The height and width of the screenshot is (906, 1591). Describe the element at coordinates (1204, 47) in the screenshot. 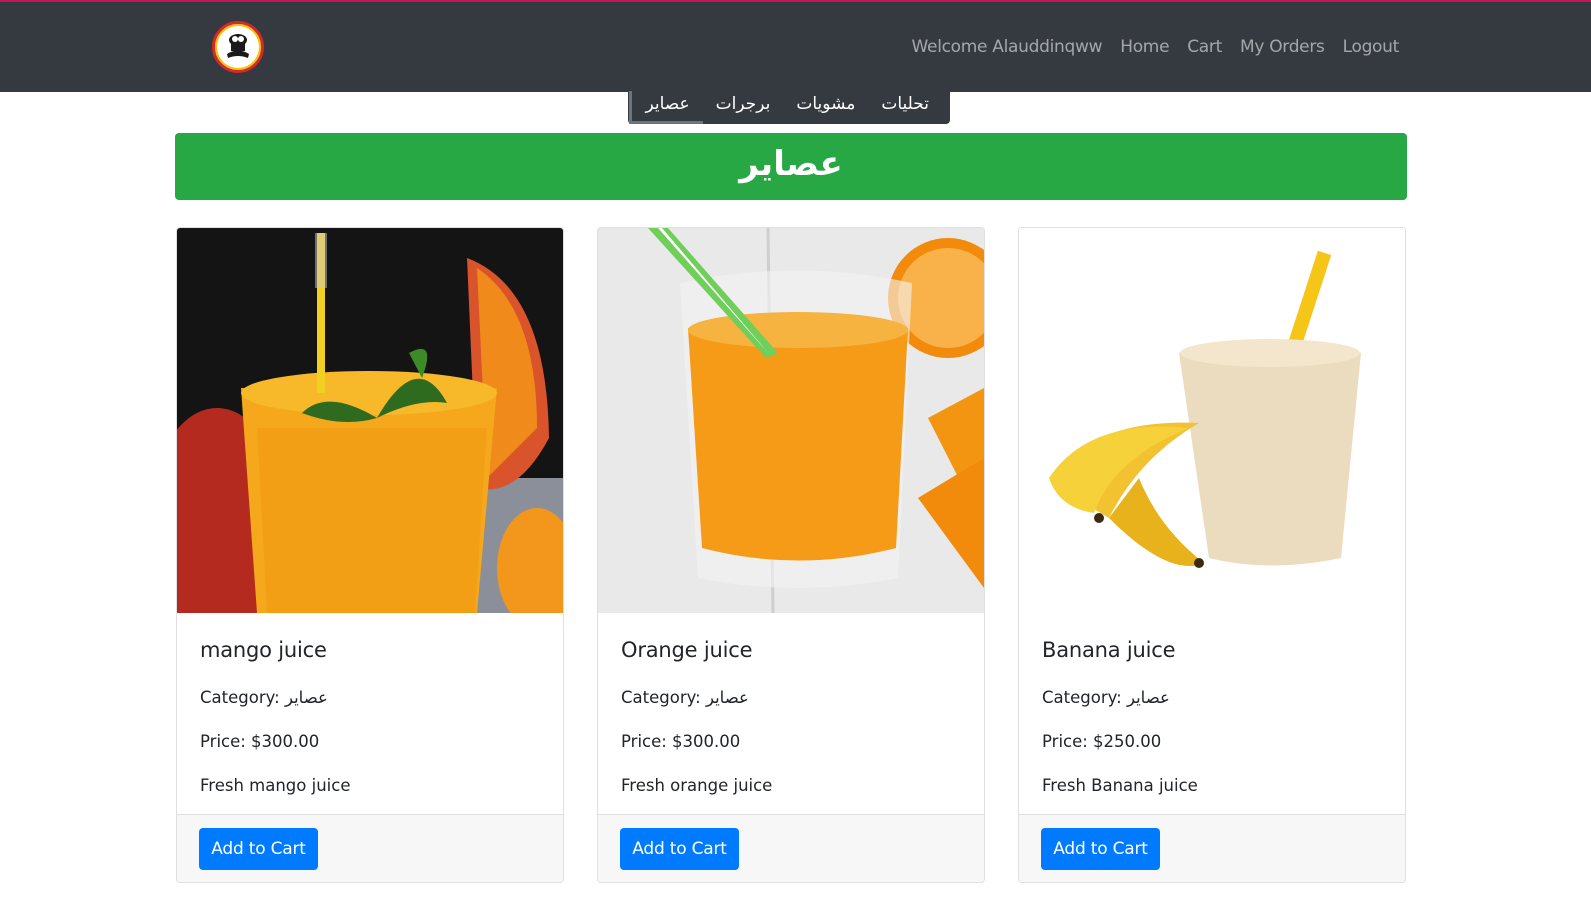

I see `nav-cart-link: Cart` at that location.